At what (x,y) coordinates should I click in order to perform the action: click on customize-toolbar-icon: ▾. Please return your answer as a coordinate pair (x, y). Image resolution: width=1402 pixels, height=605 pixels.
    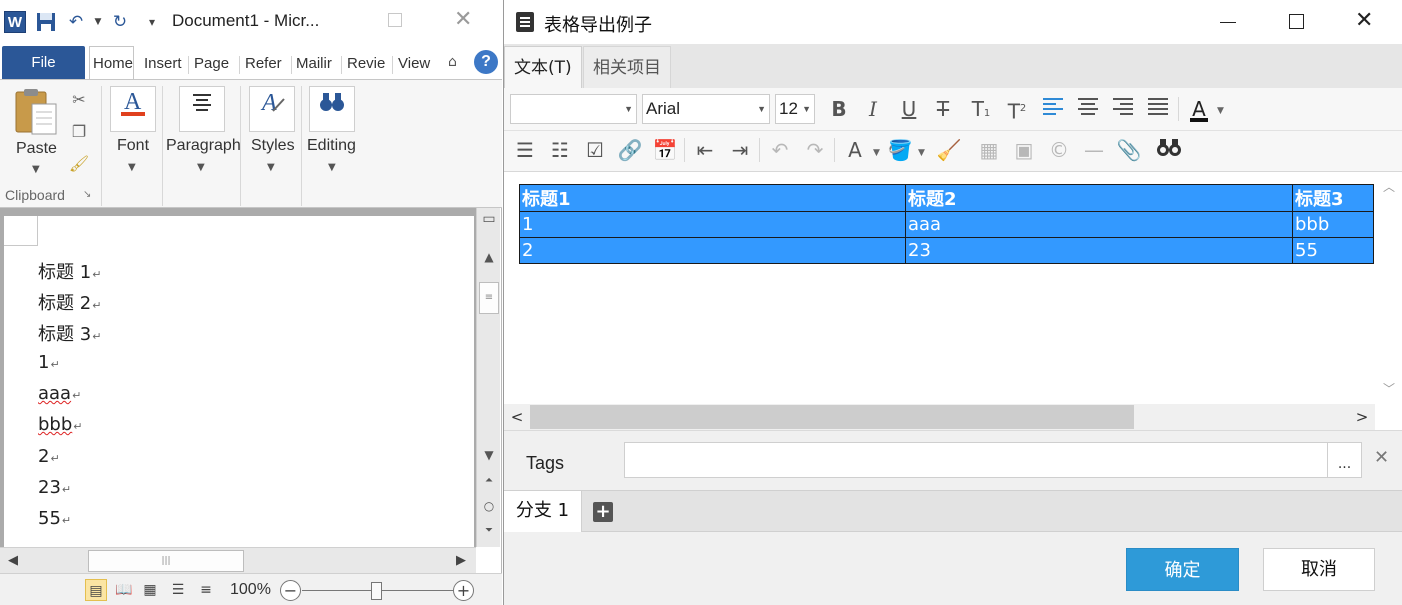
    Looking at the image, I should click on (152, 22).